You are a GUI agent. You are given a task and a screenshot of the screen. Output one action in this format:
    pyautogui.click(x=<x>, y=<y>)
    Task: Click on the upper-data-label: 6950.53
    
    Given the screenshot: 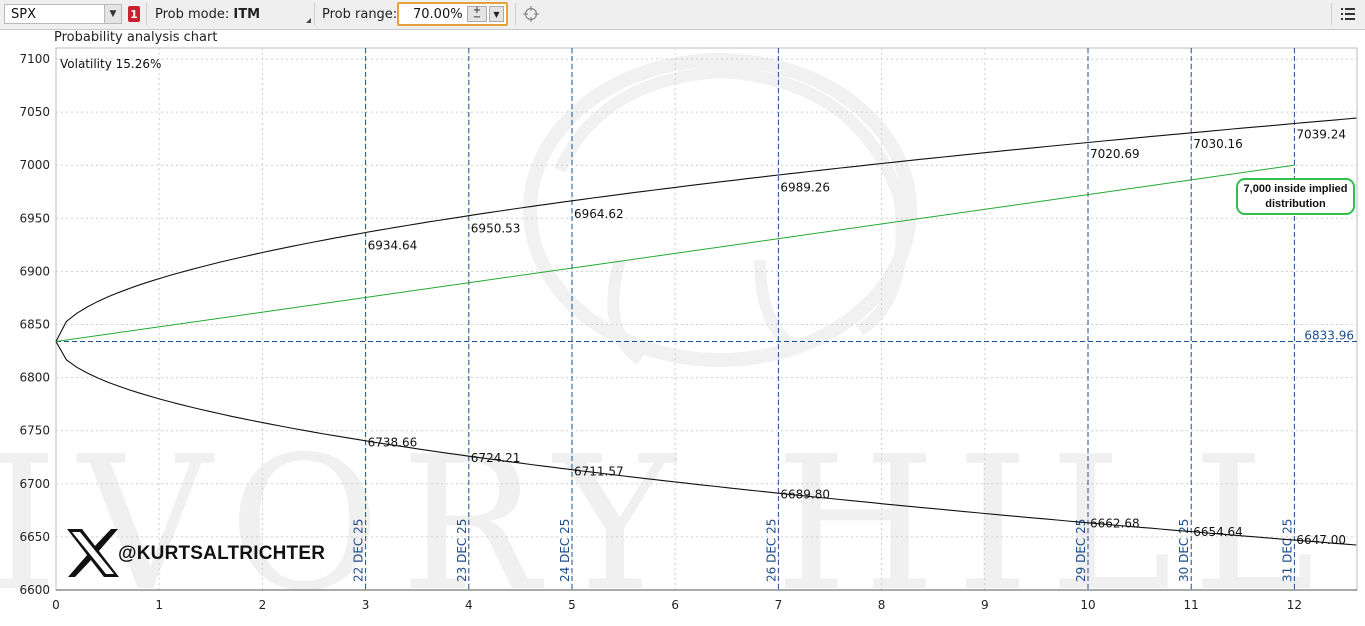 What is the action you would take?
    pyautogui.click(x=496, y=229)
    